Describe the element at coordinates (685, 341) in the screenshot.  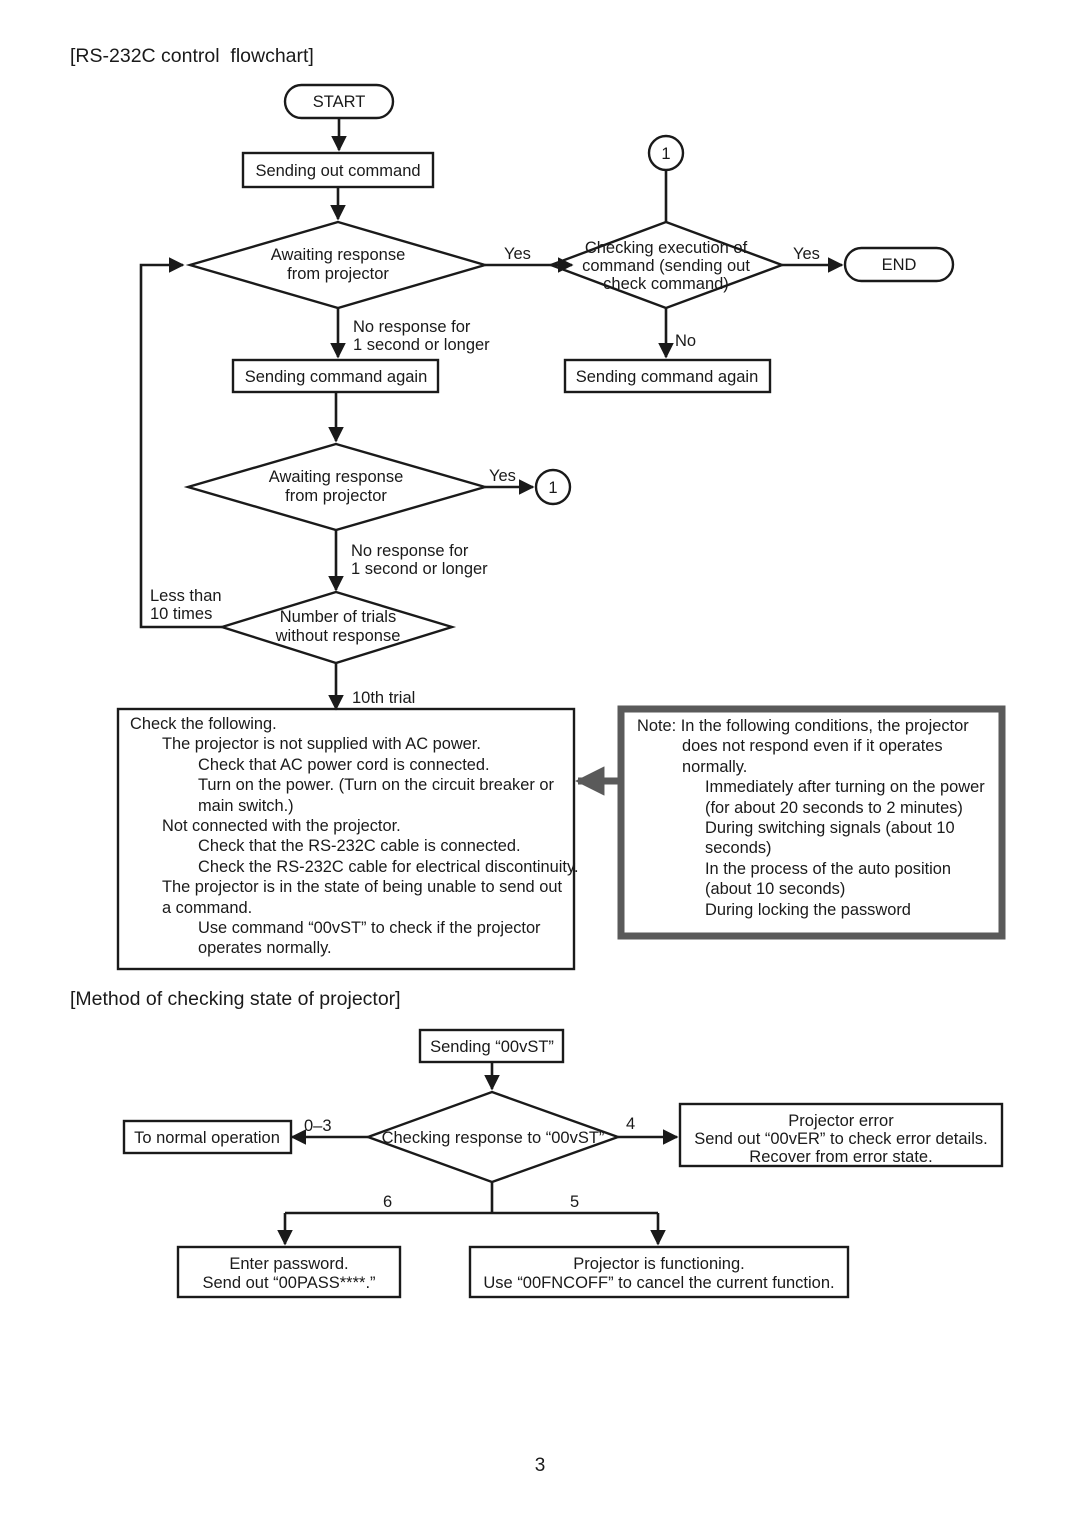
I see `edge-label-no-1: No` at that location.